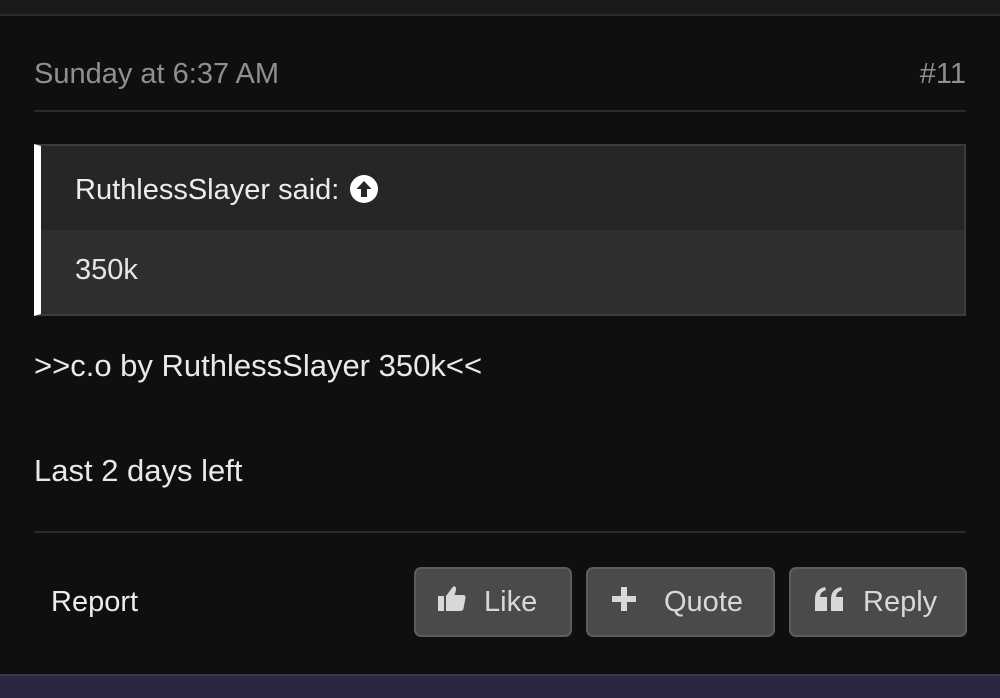 This screenshot has width=1000, height=698. Describe the element at coordinates (703, 601) in the screenshot. I see `quote-label: Quote` at that location.